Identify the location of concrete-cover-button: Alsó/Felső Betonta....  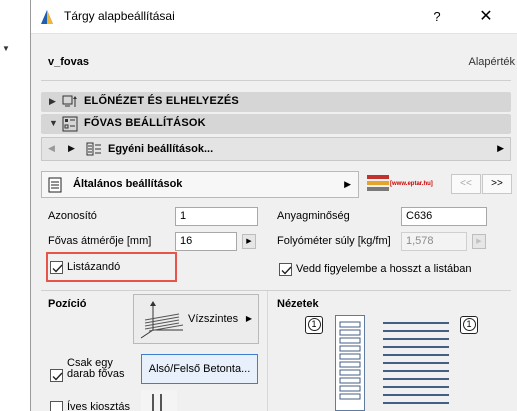
(199, 369).